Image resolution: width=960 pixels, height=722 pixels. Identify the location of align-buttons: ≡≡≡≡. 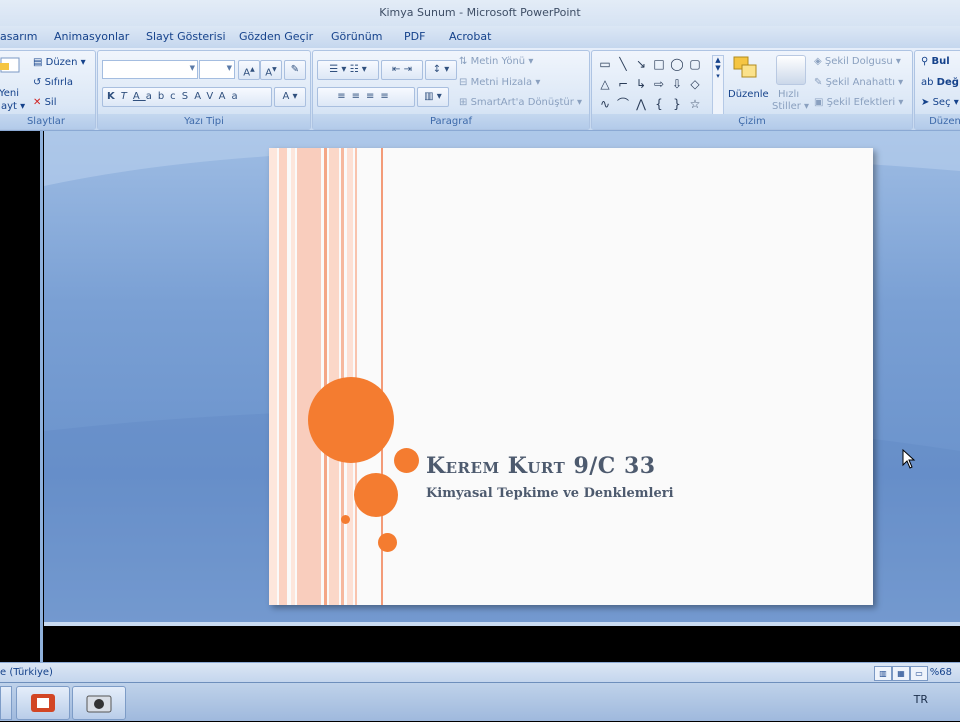
(366, 97).